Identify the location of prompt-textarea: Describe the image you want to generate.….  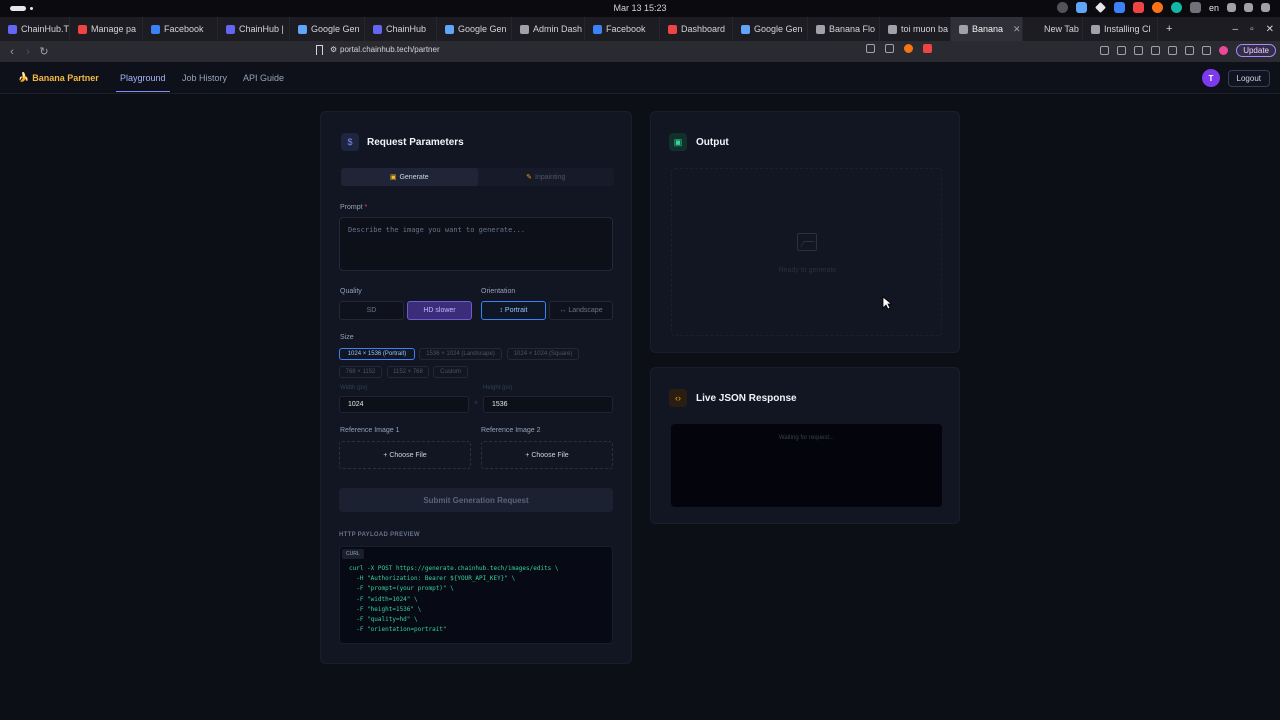
(476, 244).